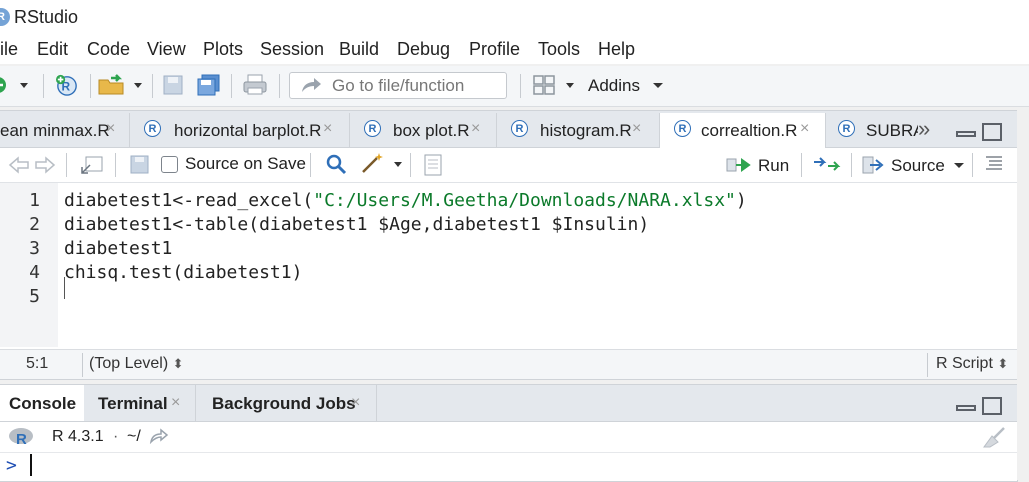  Describe the element at coordinates (189, 200) in the screenshot. I see `code-text: diabetest1<-read_excel(` at that location.